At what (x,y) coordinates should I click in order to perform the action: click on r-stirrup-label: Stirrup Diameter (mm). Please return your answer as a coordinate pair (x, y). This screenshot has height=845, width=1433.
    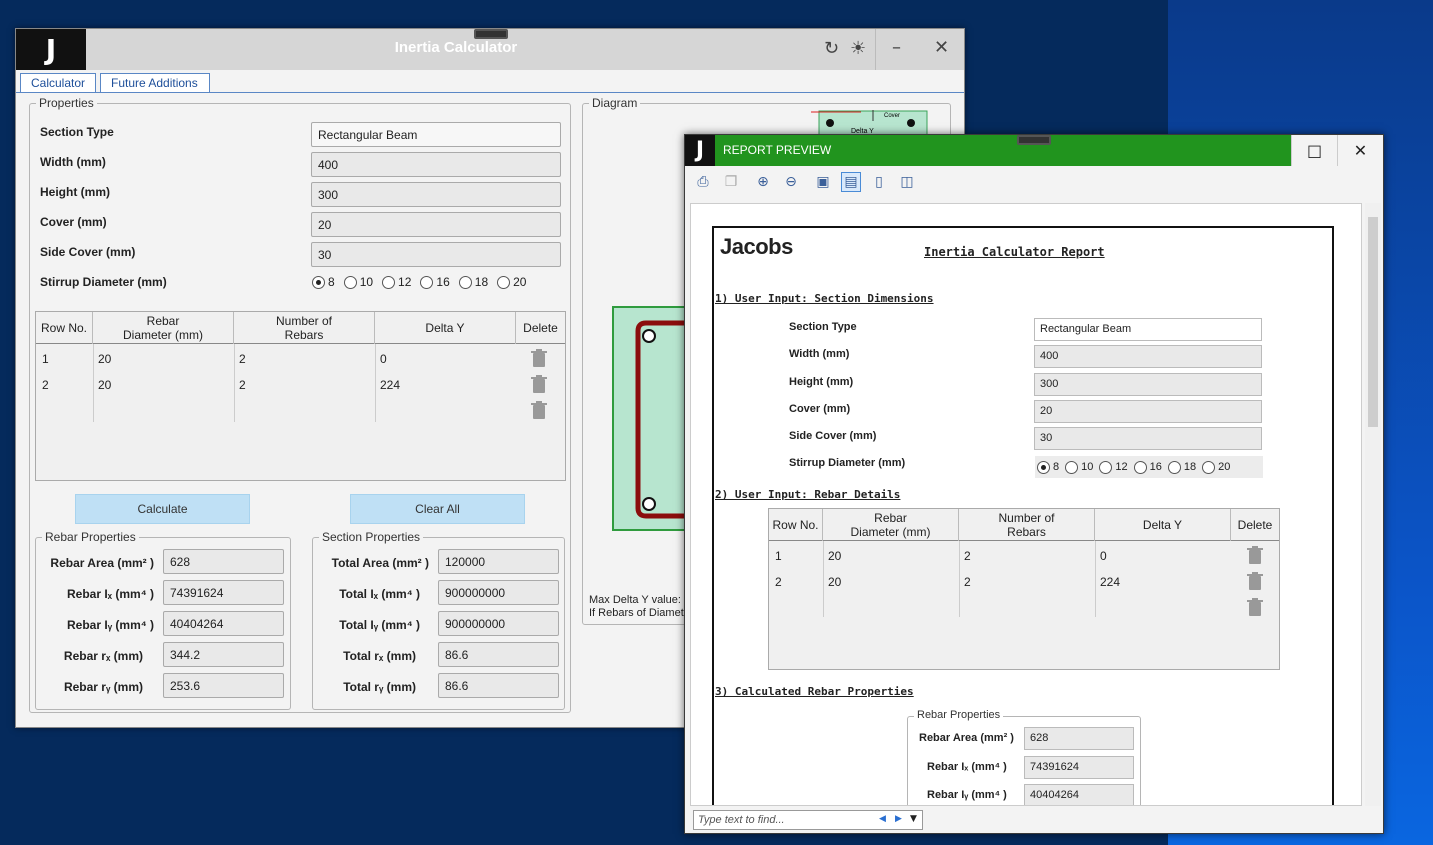
    Looking at the image, I should click on (847, 463).